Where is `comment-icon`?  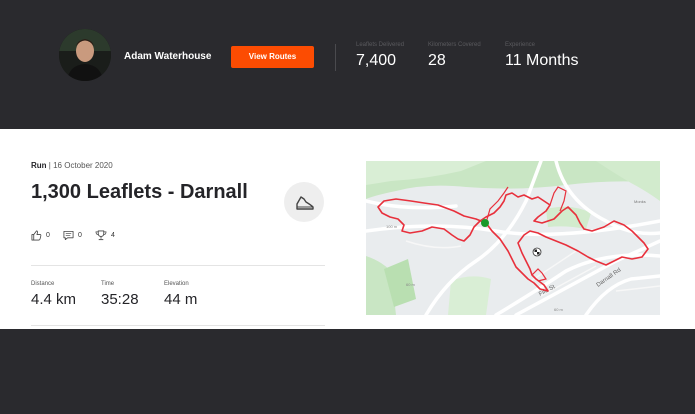
comment-icon is located at coordinates (68, 235).